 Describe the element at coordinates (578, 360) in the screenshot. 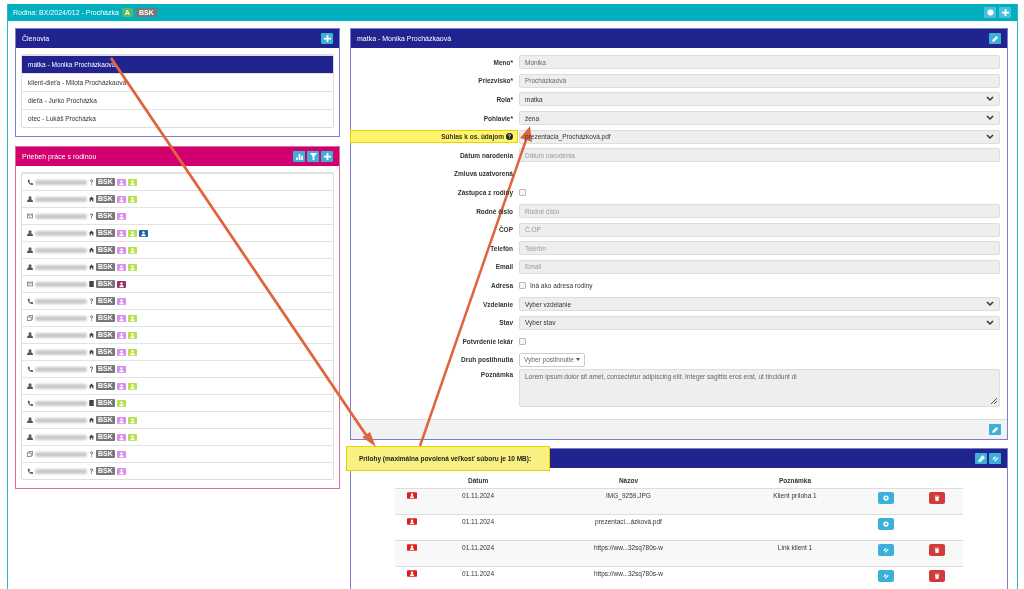

I see `caret-icon` at that location.